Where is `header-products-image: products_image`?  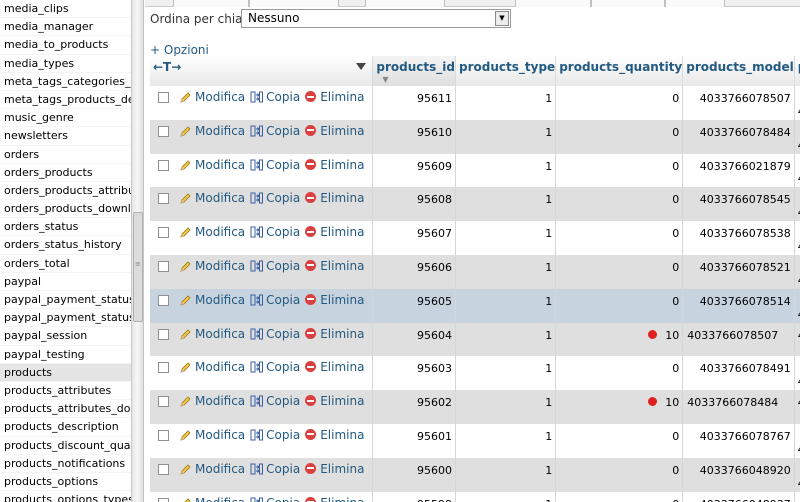 header-products-image: products_image is located at coordinates (797, 71).